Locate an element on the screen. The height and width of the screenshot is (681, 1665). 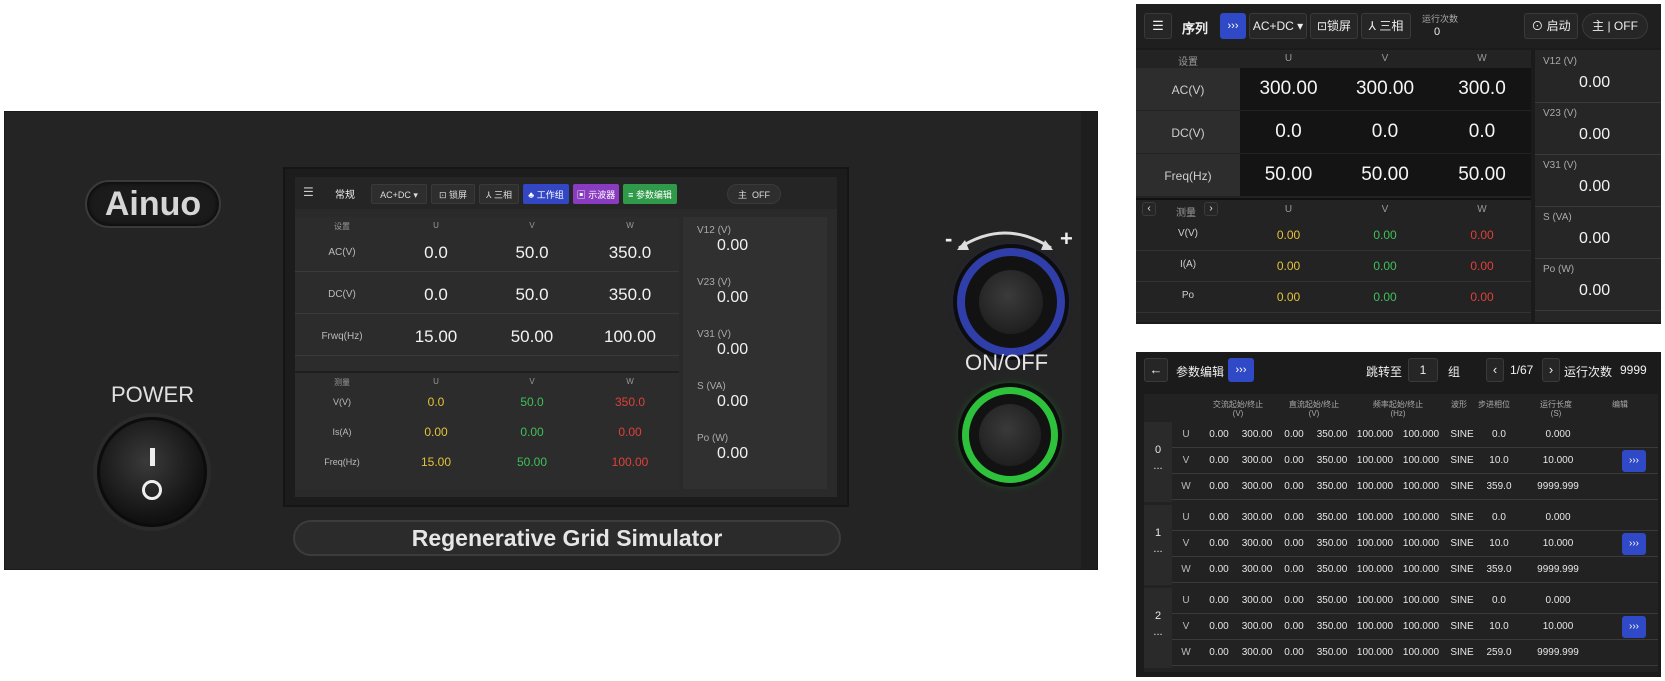
back-button: ← is located at coordinates (1156, 370).